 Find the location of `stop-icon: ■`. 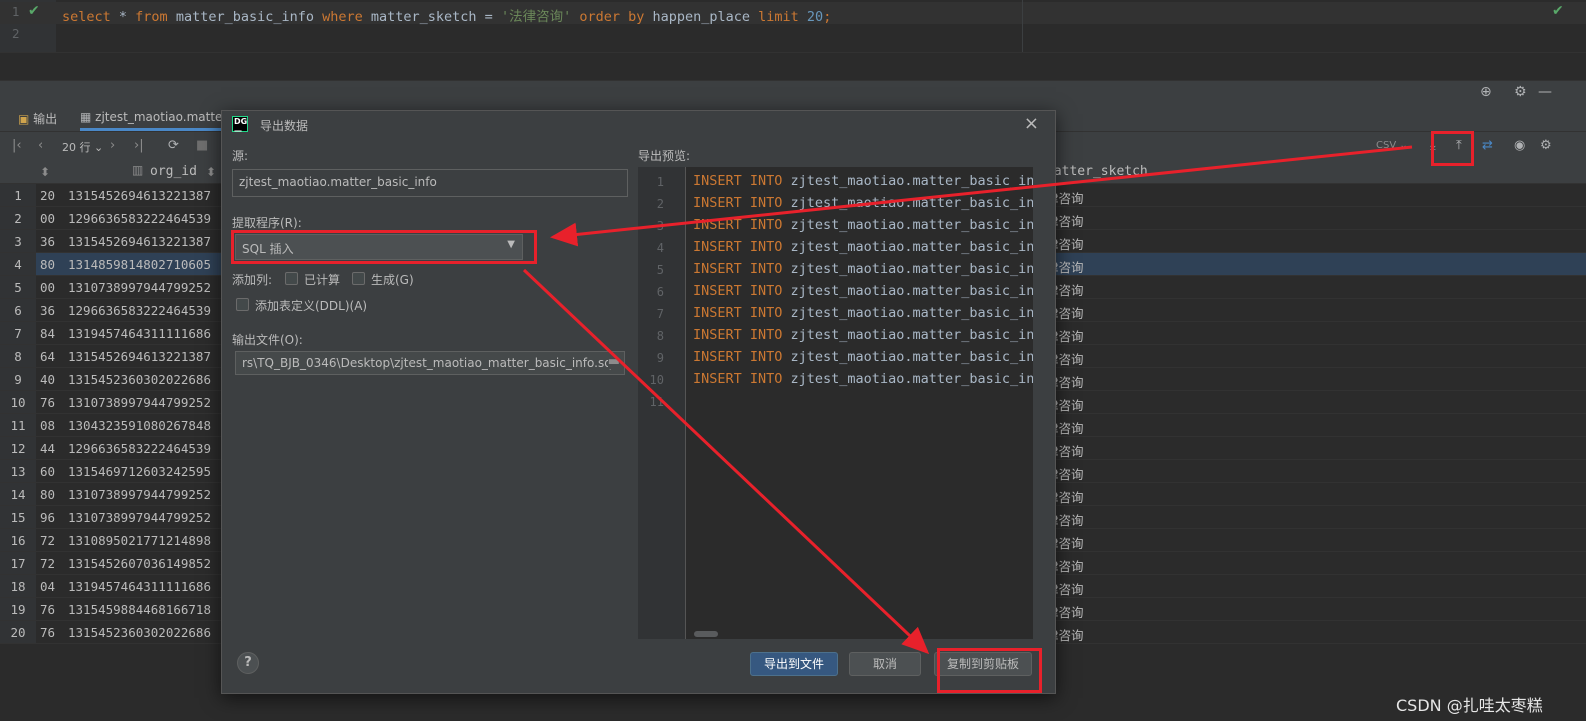

stop-icon: ■ is located at coordinates (202, 145).